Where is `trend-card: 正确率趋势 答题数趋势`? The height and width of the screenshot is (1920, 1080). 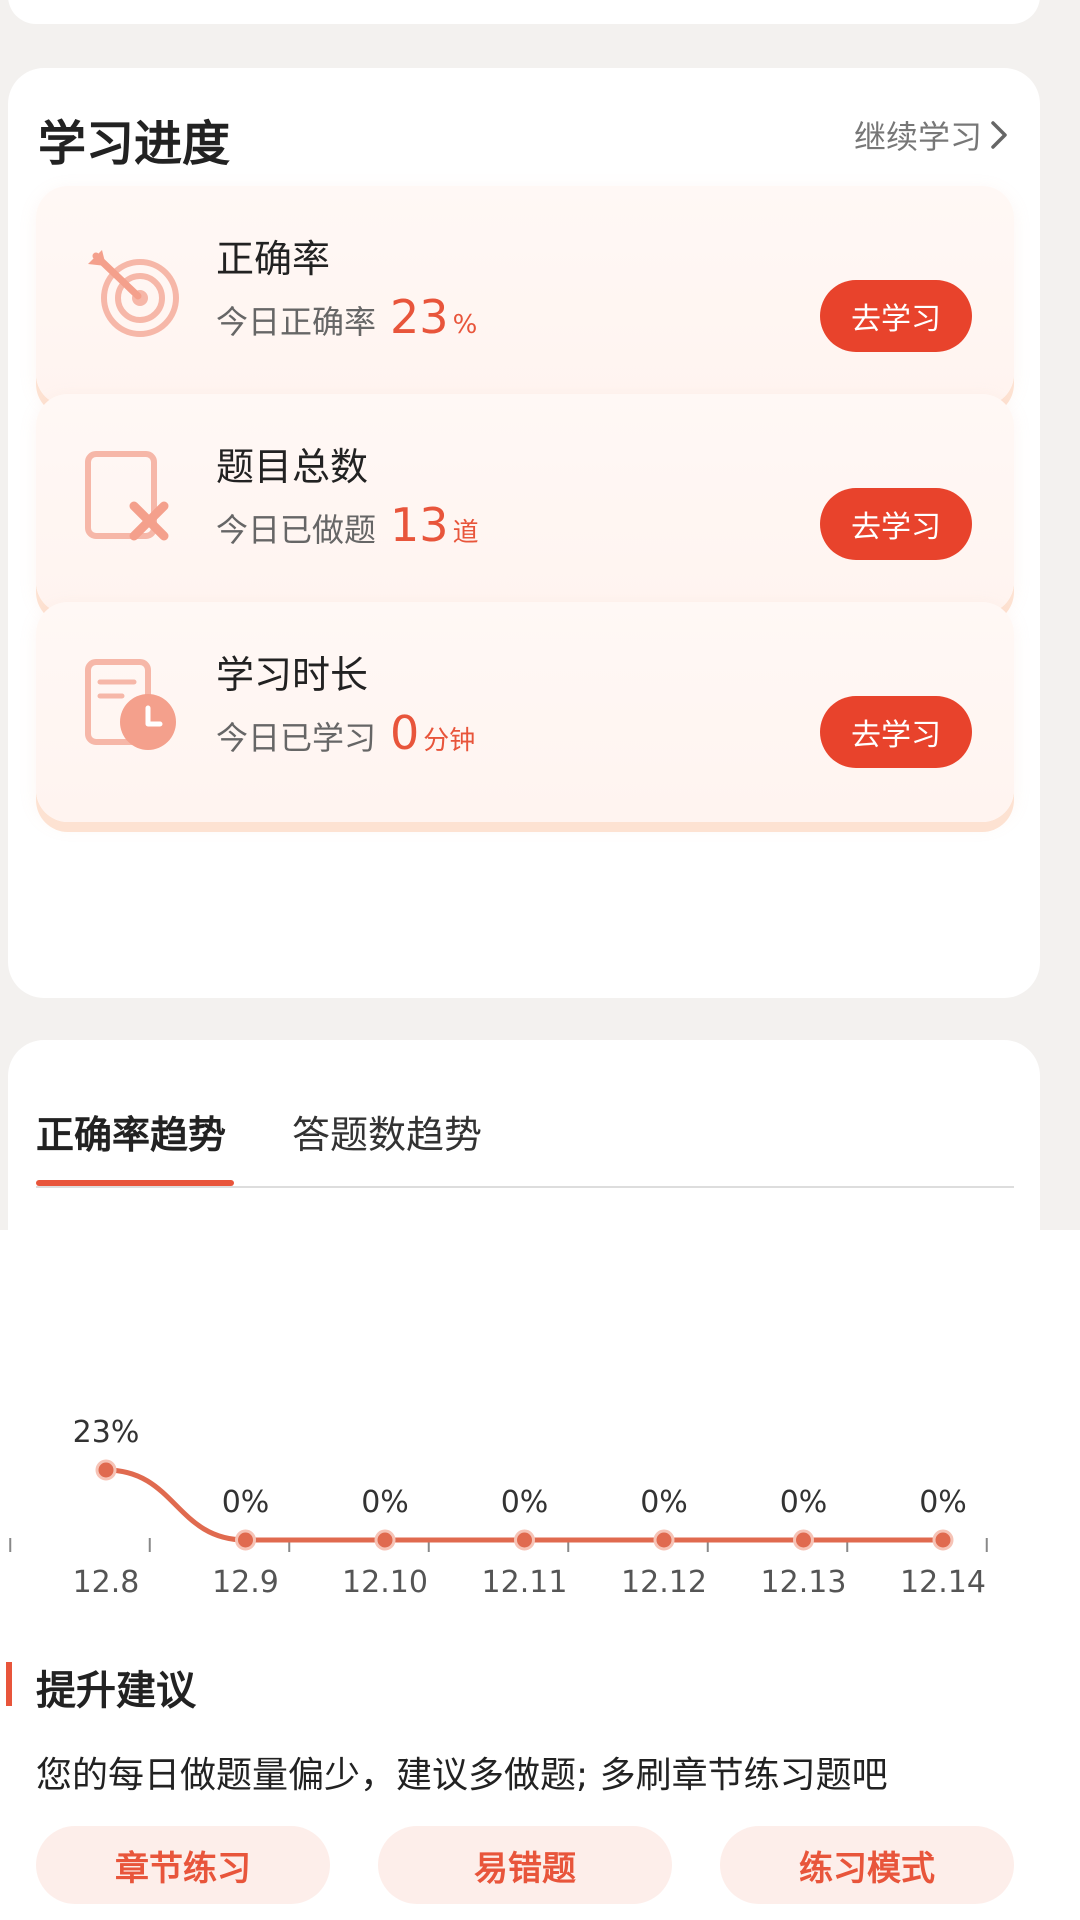 trend-card: 正确率趋势 答题数趋势 is located at coordinates (524, 1140).